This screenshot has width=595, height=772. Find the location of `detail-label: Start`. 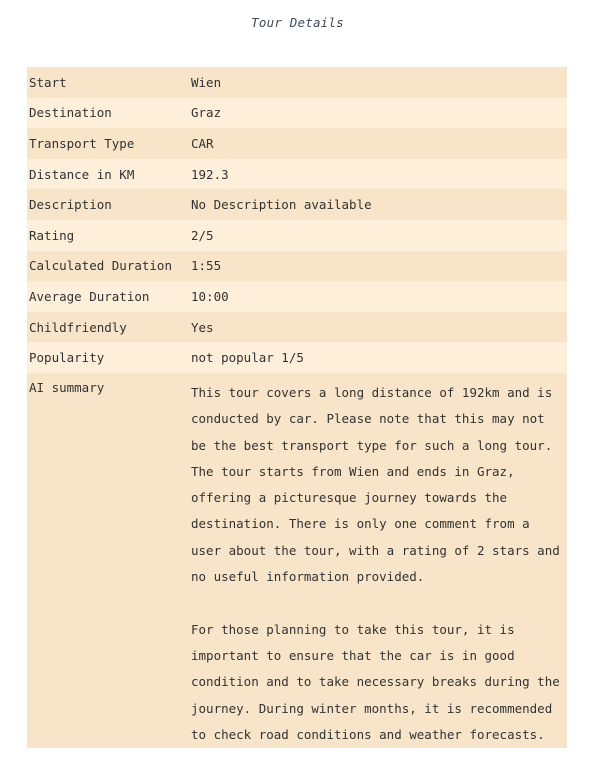

detail-label: Start is located at coordinates (48, 82).